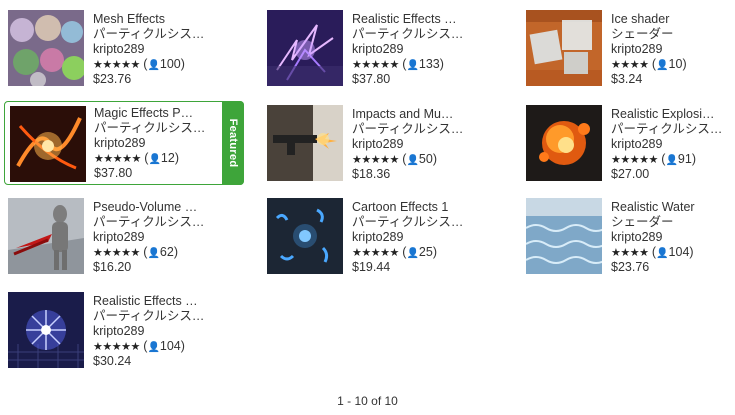  What do you see at coordinates (170, 64) in the screenshot?
I see `rating-count: 100` at bounding box center [170, 64].